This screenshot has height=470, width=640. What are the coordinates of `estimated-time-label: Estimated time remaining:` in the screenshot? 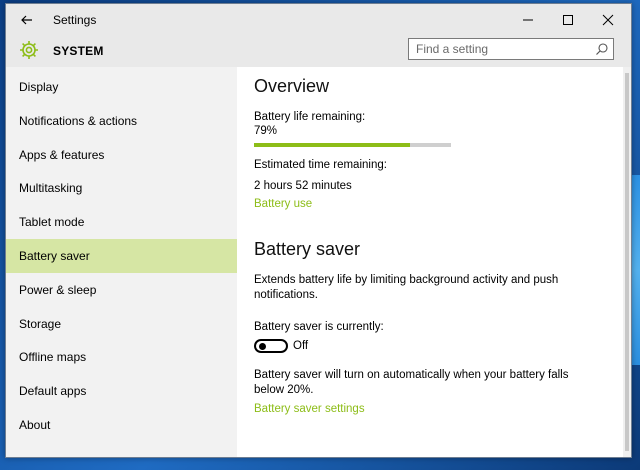 It's located at (320, 165).